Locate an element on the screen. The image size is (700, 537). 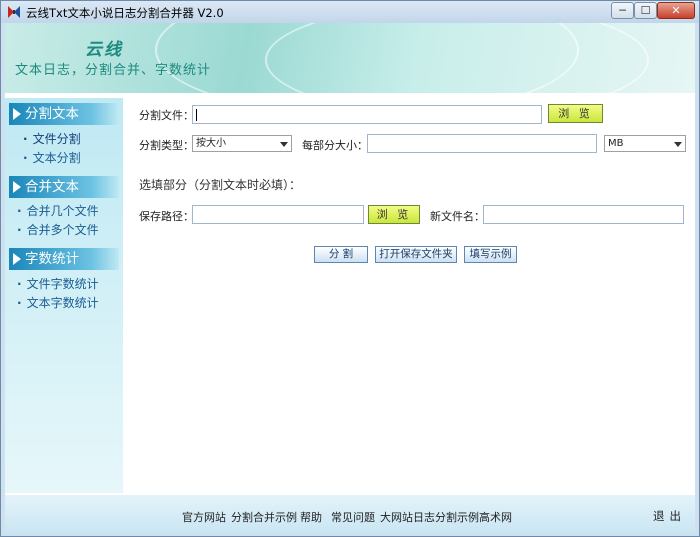
maximize-button: ☐ is located at coordinates (645, 10).